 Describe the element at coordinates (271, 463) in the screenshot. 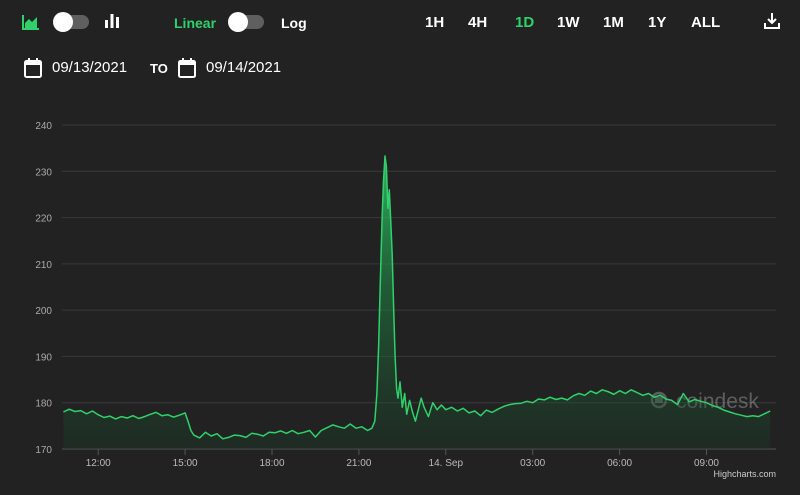

I see `x-tick-label: 18:00` at that location.